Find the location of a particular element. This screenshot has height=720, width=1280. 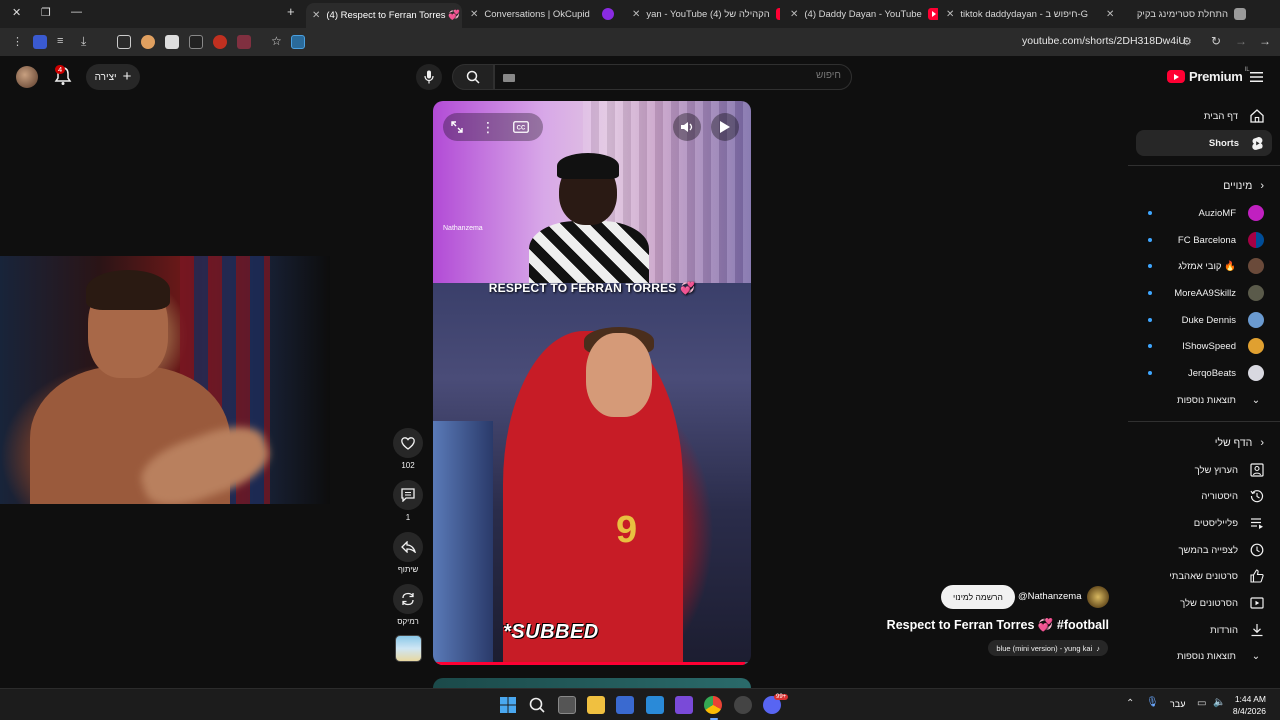

remix-action: רמיקס is located at coordinates (408, 605).